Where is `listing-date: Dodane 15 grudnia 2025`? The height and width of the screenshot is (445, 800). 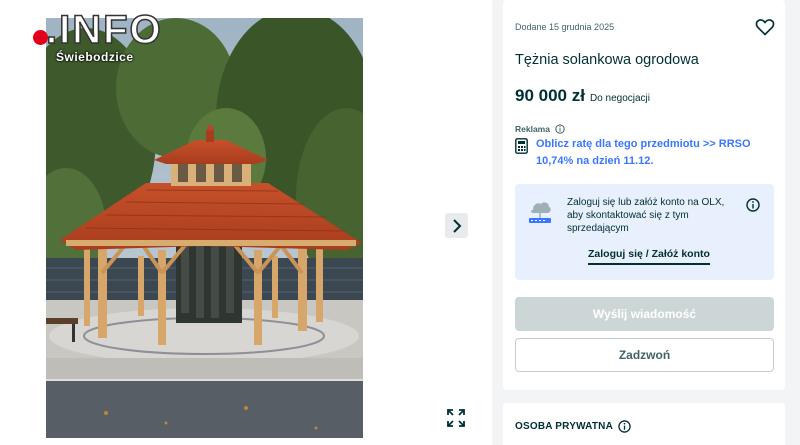
listing-date: Dodane 15 grudnia 2025 is located at coordinates (565, 27).